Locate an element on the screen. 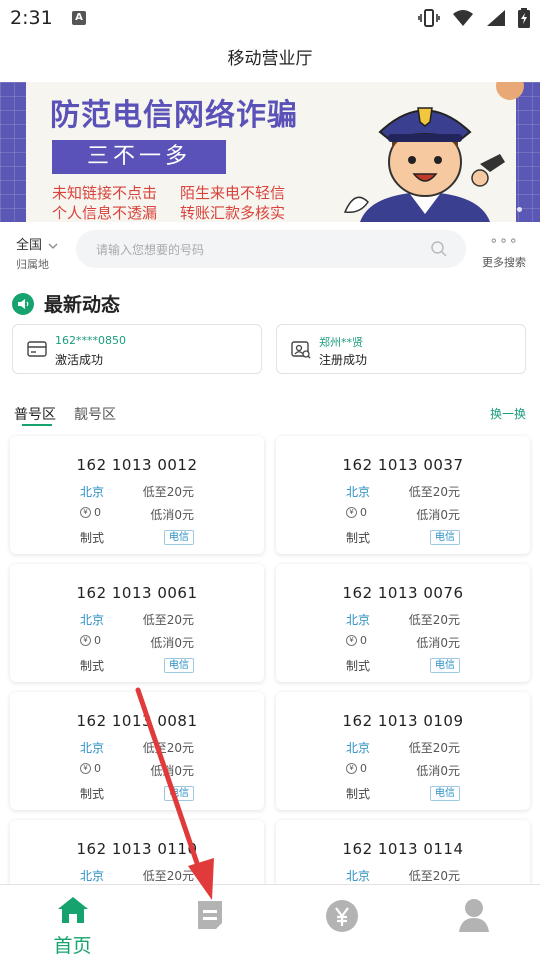  region-sub-label: 归属地 is located at coordinates (32, 264).